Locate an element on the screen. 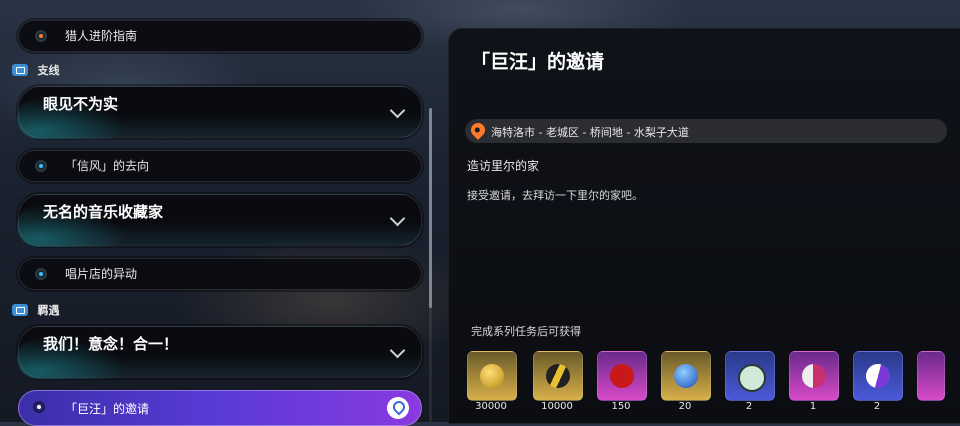 The width and height of the screenshot is (960, 426). reward-count: 20 is located at coordinates (685, 406).